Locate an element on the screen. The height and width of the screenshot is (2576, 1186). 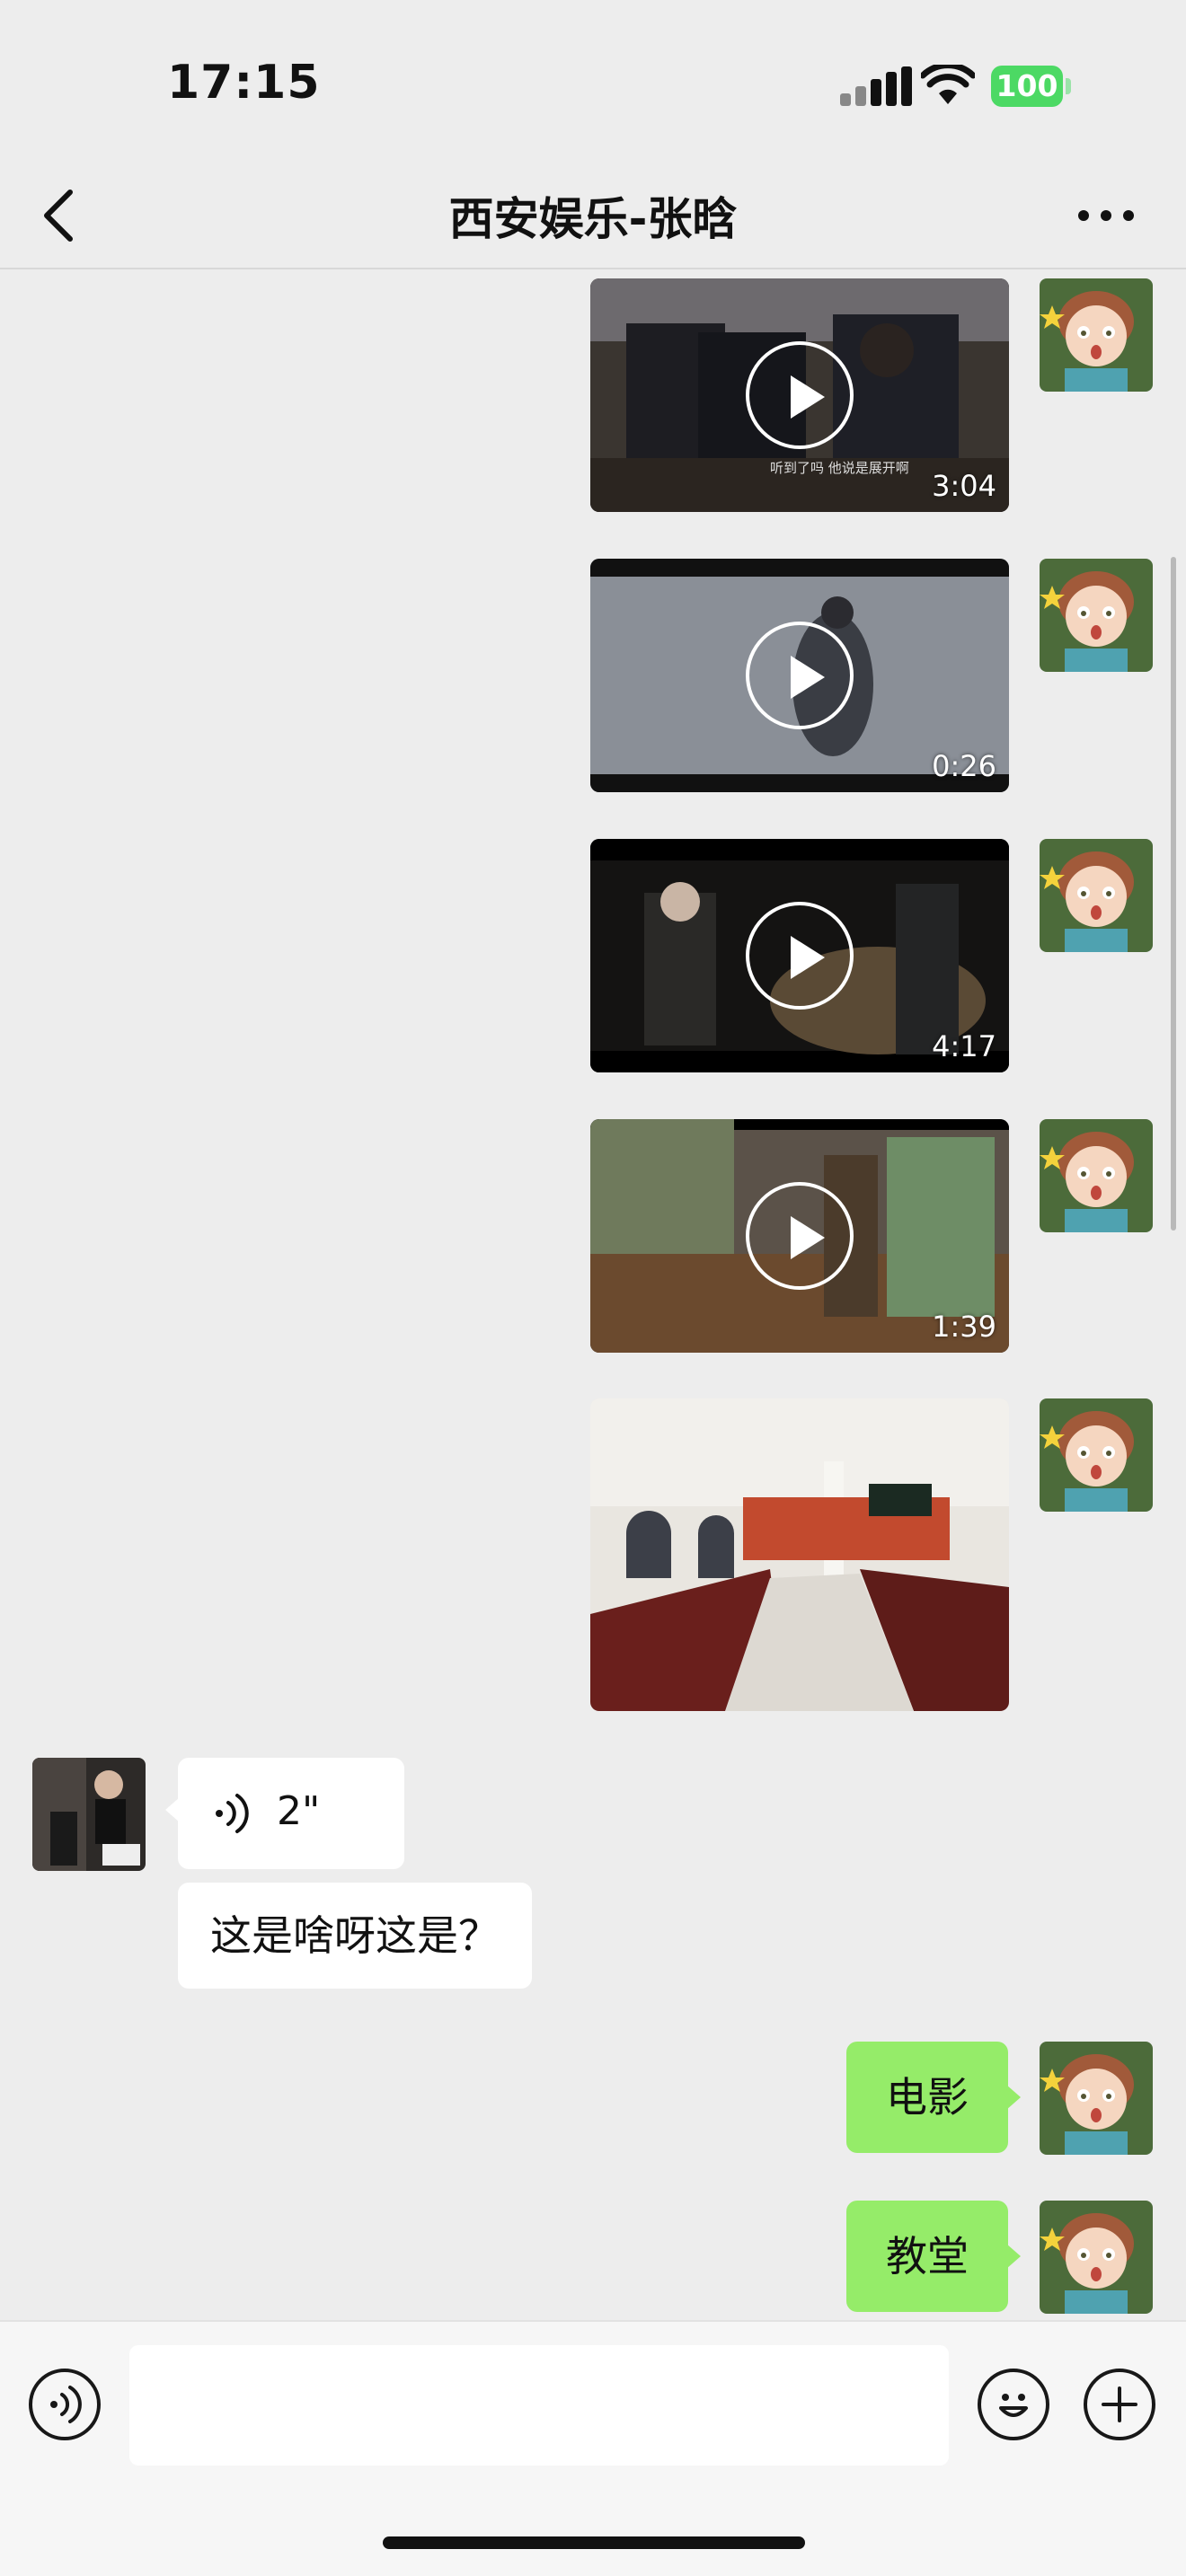
wifi-icon is located at coordinates (948, 84).